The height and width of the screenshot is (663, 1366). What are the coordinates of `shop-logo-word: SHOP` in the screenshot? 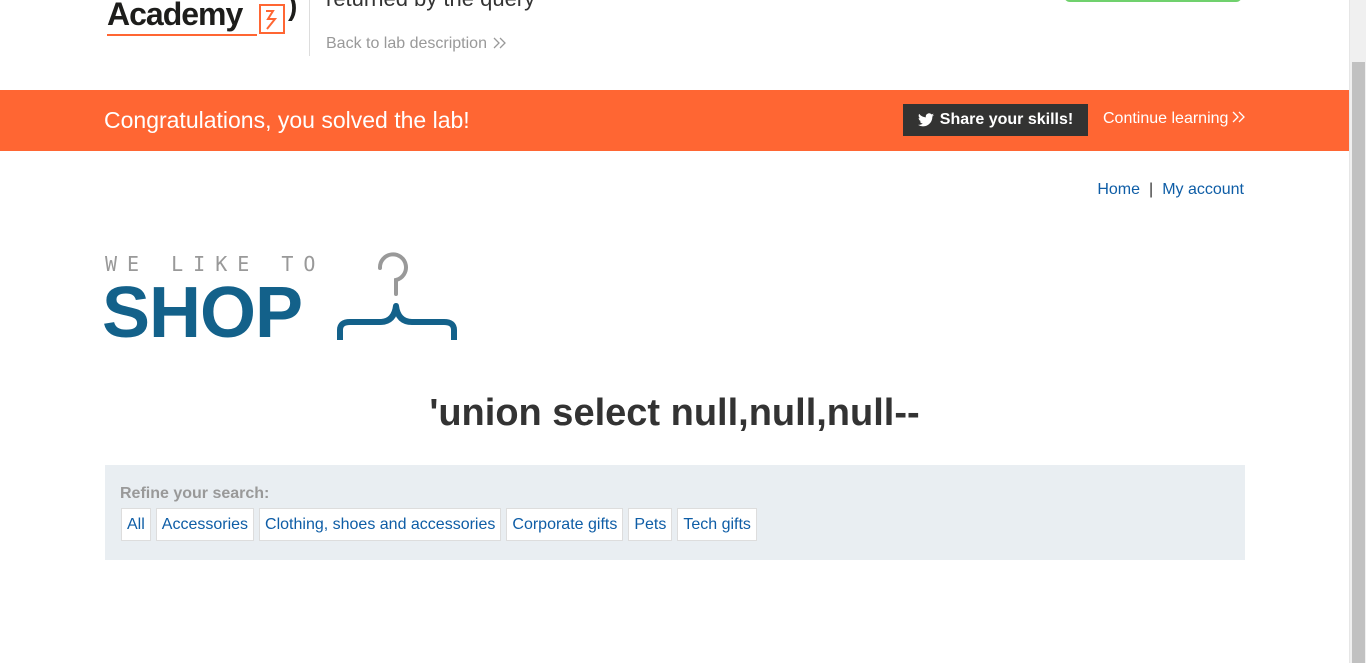 It's located at (202, 313).